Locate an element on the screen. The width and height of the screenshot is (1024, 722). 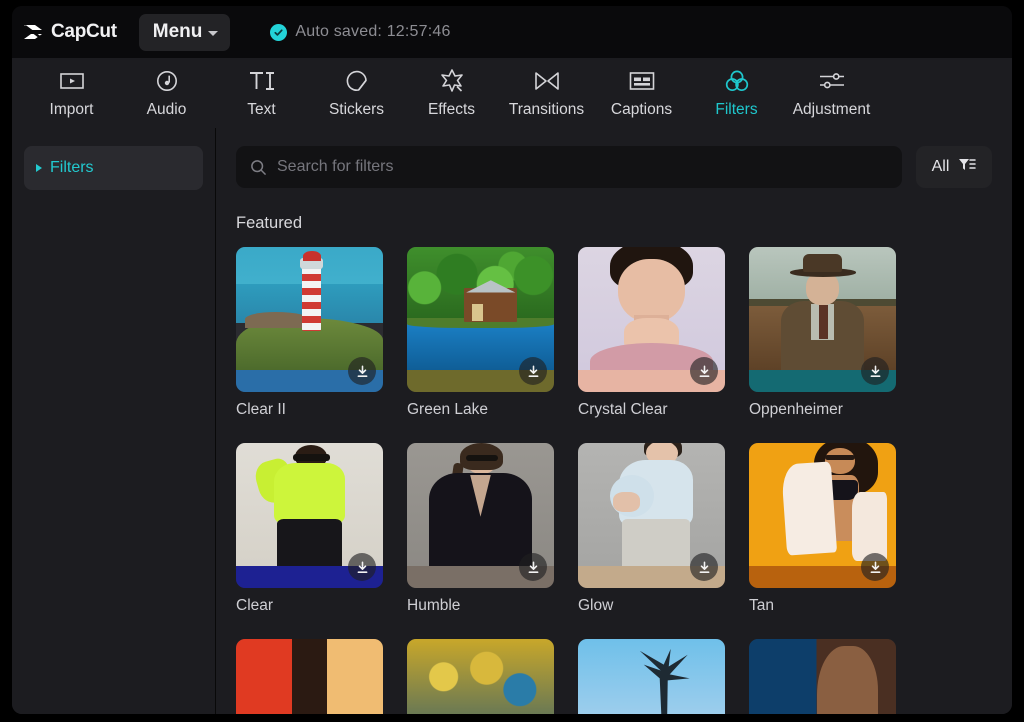
transitions-bowtie-icon is located at coordinates (547, 81).